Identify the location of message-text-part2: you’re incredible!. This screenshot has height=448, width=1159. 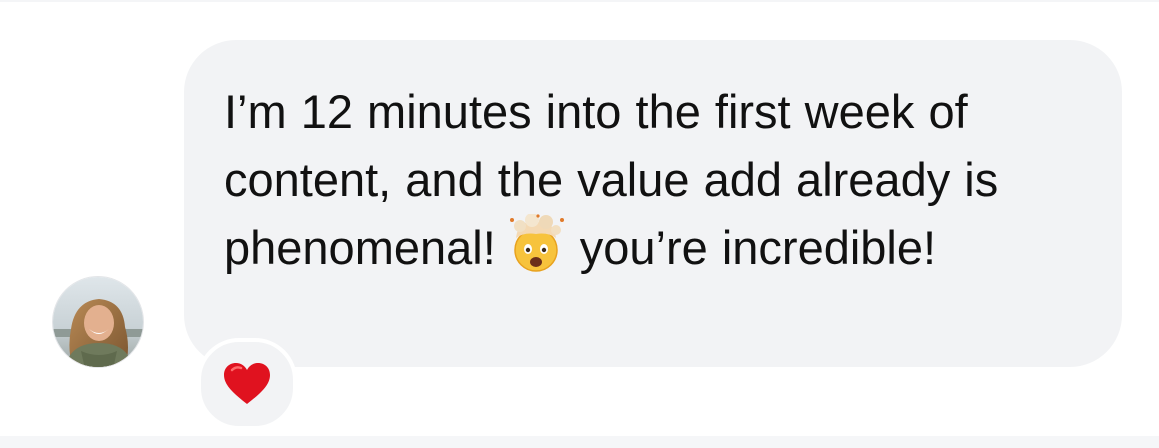
(758, 247).